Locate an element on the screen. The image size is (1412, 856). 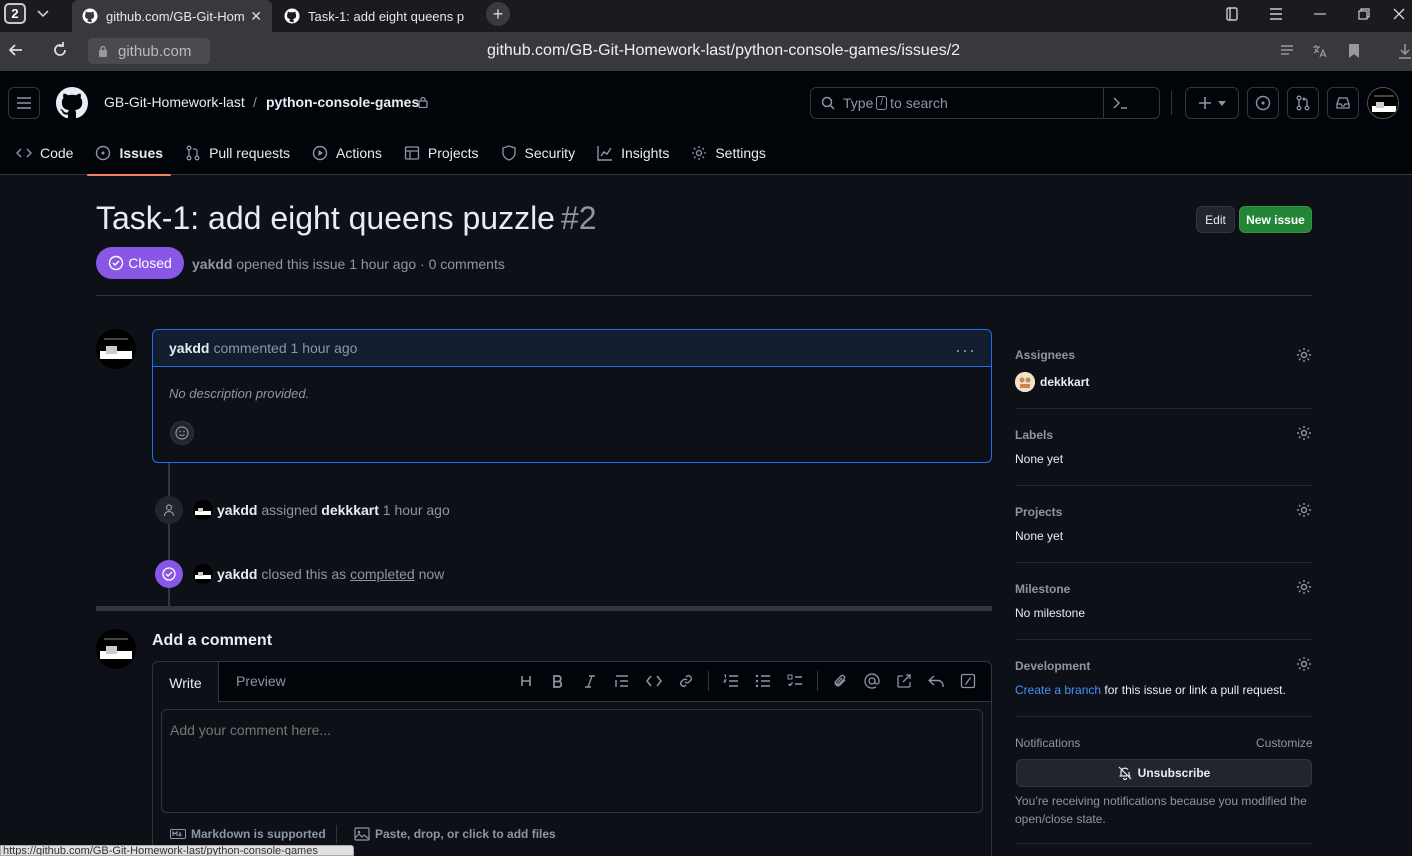
hamburger-menu-icon is located at coordinates (24, 103).